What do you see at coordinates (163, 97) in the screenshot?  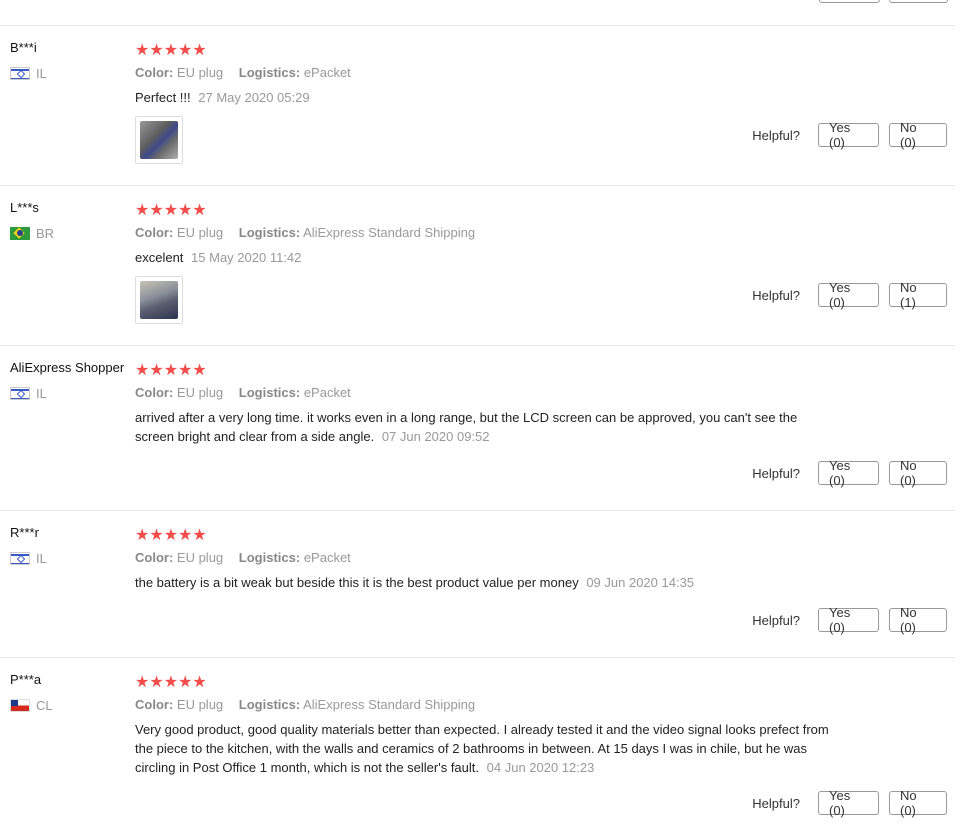 I see `review-text: Perfect !!!` at bounding box center [163, 97].